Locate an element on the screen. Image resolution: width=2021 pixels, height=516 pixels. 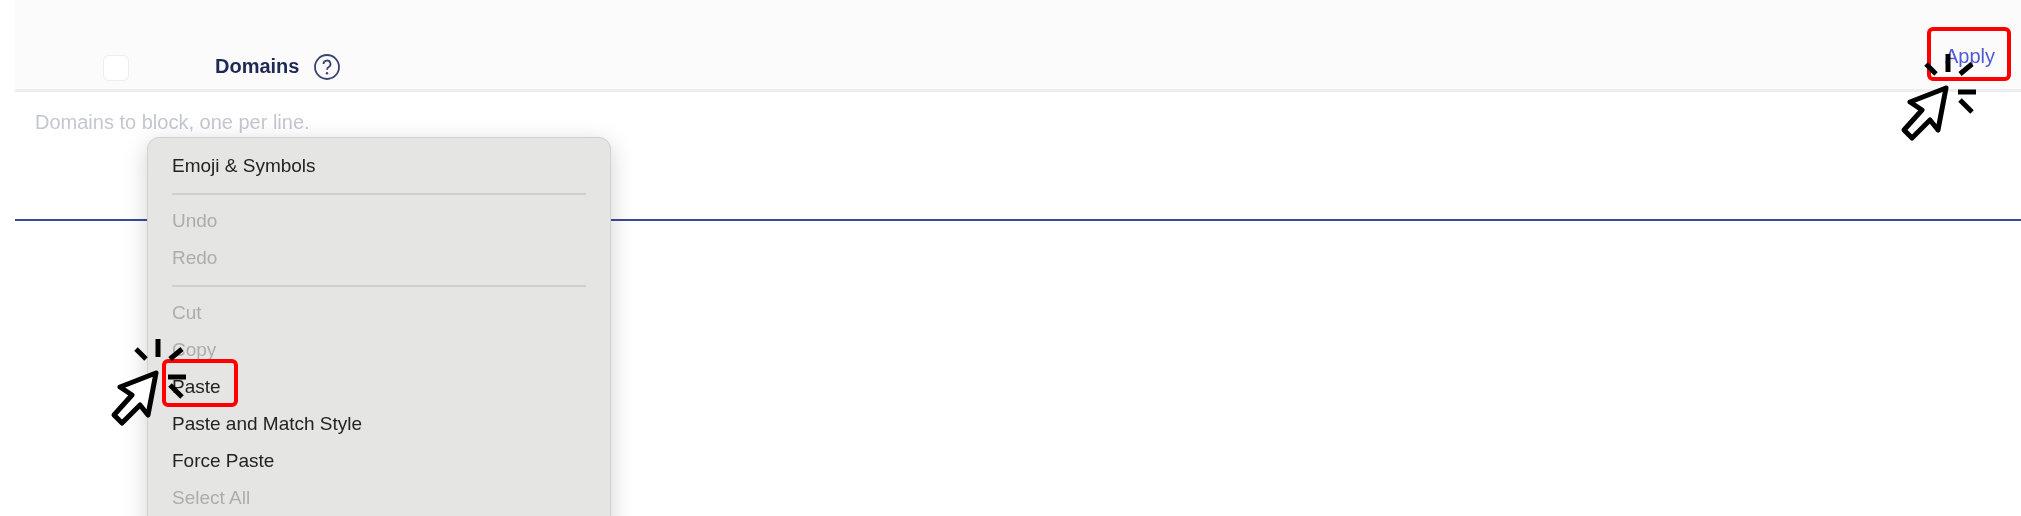
menu-item: Redo is located at coordinates (195, 258).